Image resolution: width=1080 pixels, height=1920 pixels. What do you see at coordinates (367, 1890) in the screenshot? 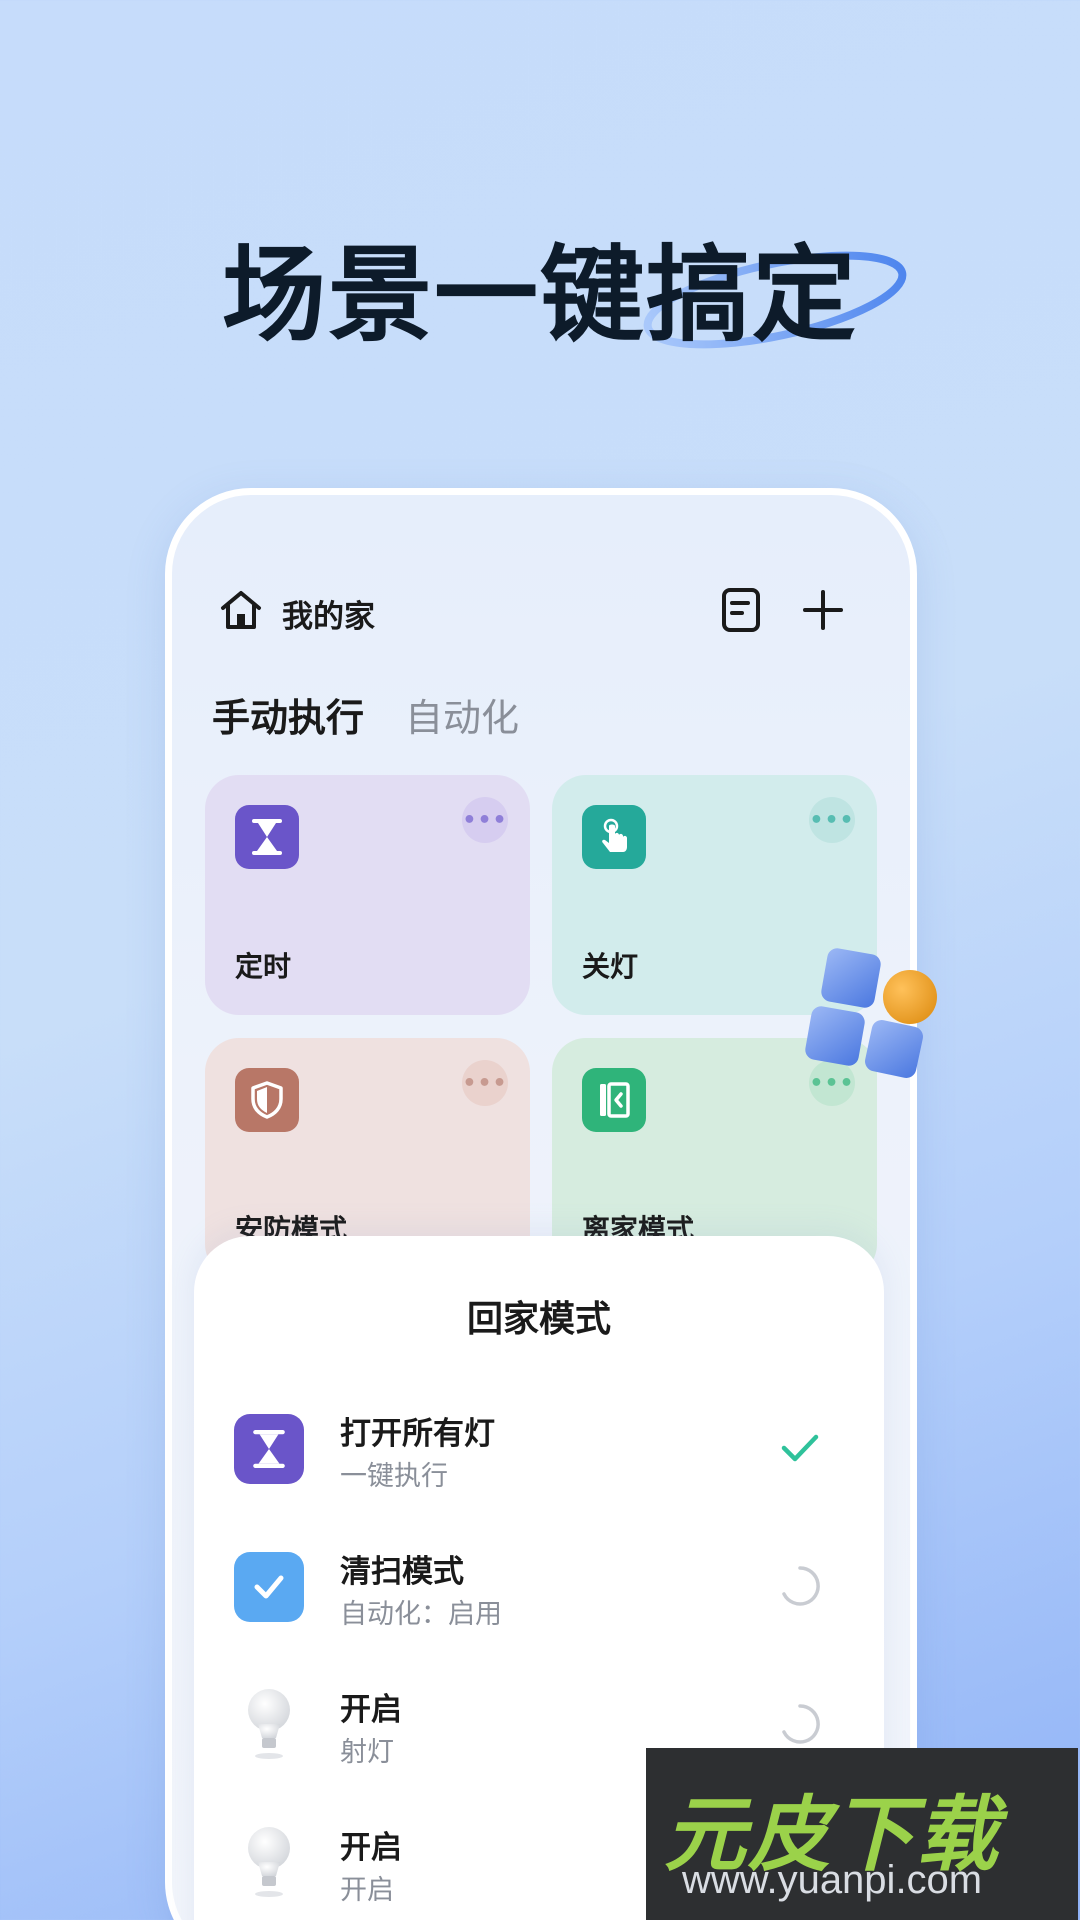
I see `item-subtitle: 开启` at bounding box center [367, 1890].